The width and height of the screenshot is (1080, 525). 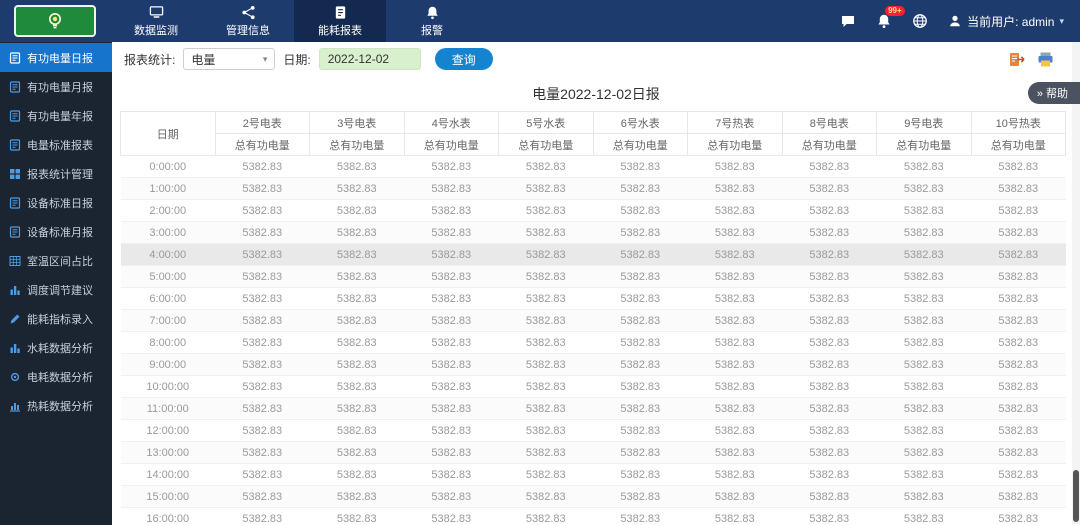 What do you see at coordinates (357, 122) in the screenshot?
I see `col-header-meter: 3号电表` at bounding box center [357, 122].